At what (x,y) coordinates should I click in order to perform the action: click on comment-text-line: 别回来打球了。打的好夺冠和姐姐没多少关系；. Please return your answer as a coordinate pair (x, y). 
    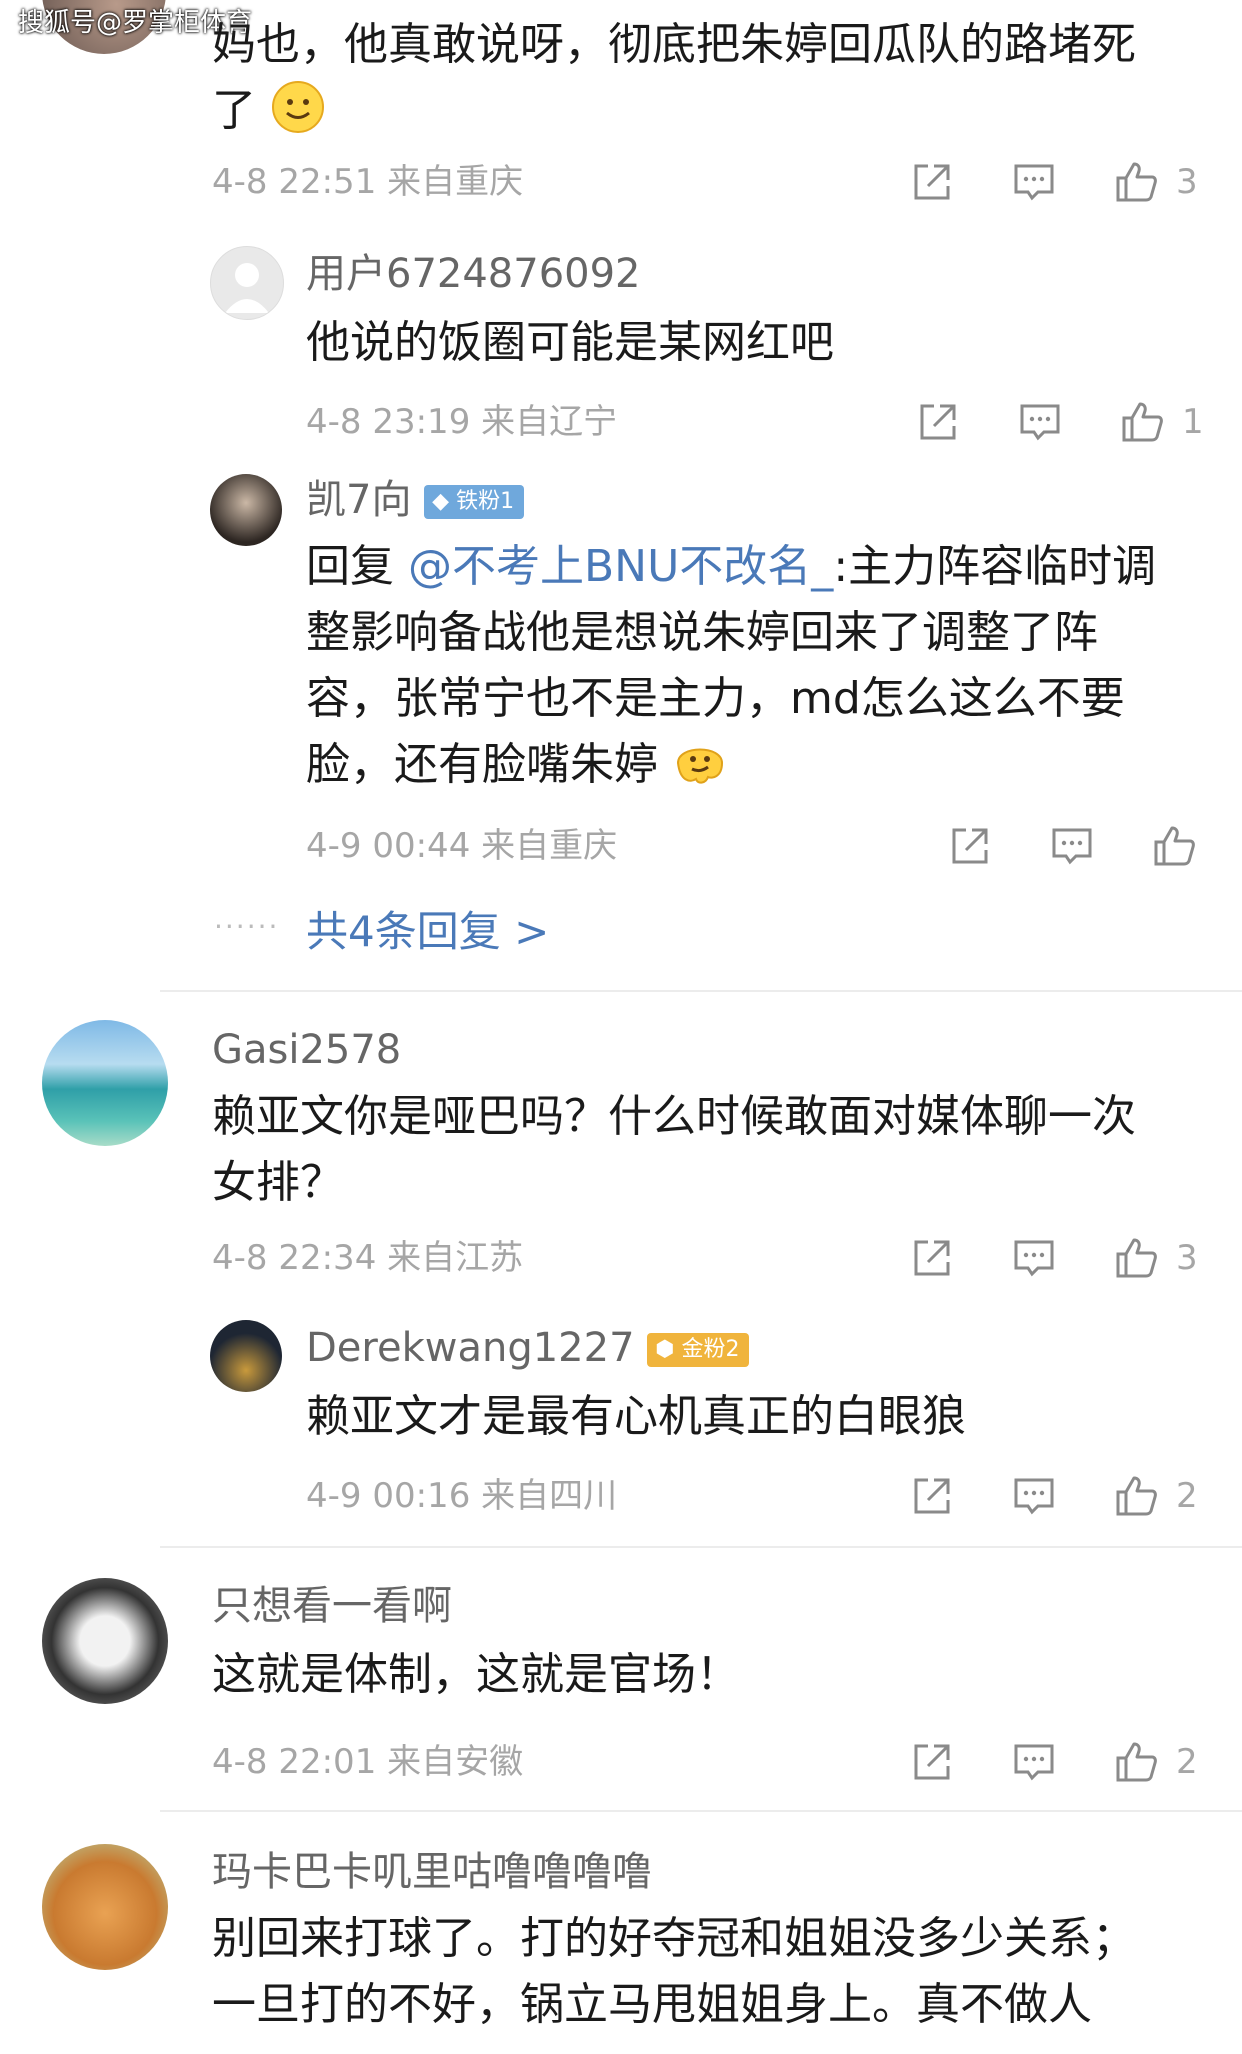
    Looking at the image, I should click on (674, 1938).